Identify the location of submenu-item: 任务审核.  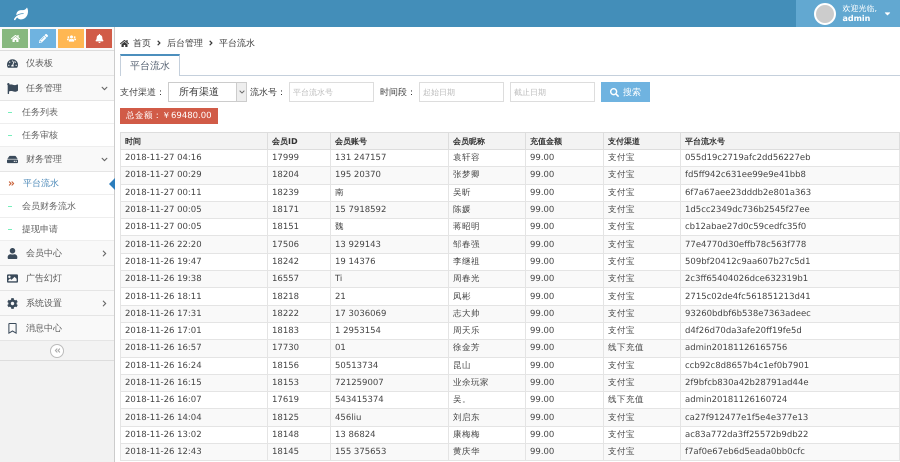
(57, 135).